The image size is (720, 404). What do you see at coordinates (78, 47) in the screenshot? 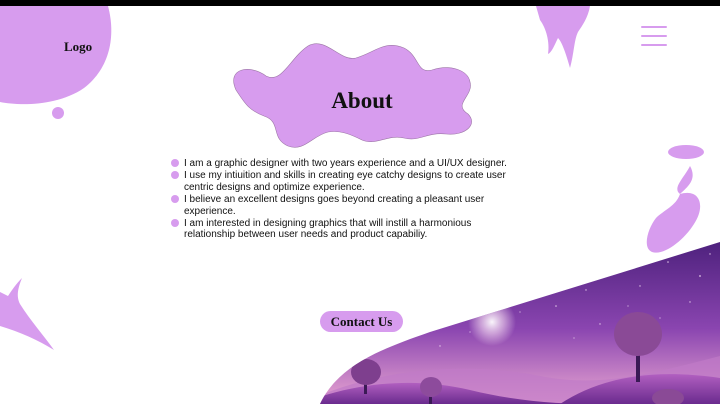
I see `logo: Logo` at bounding box center [78, 47].